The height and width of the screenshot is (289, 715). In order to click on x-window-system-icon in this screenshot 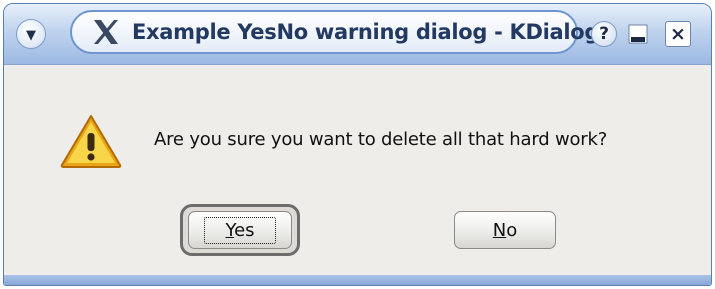, I will do `click(106, 32)`.